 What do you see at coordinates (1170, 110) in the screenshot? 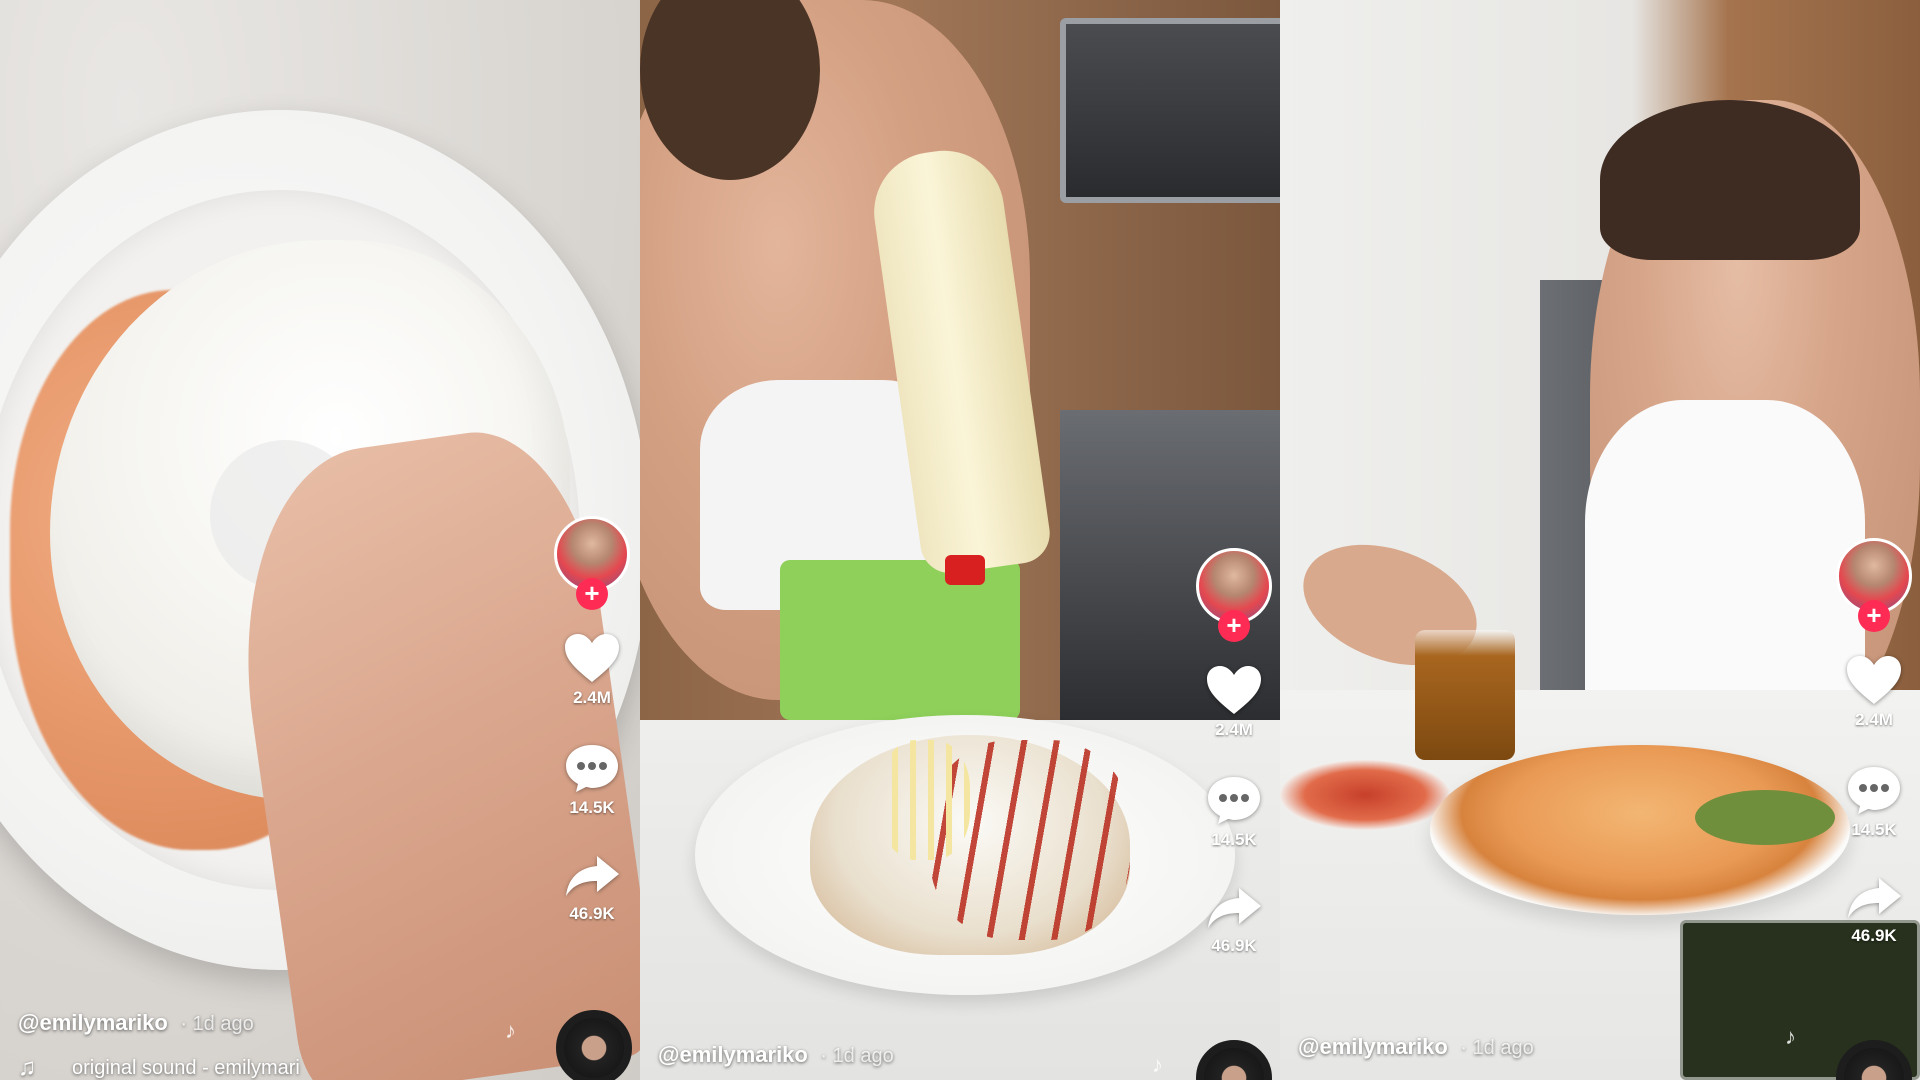
I see `microwave` at bounding box center [1170, 110].